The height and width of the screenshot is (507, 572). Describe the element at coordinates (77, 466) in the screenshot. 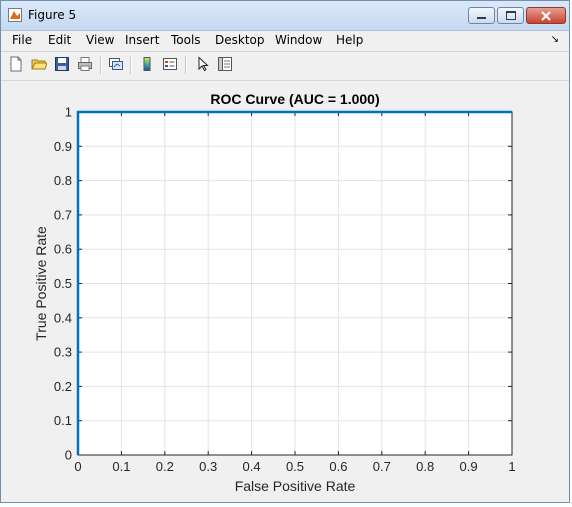

I see `x-tick-label: 0` at that location.